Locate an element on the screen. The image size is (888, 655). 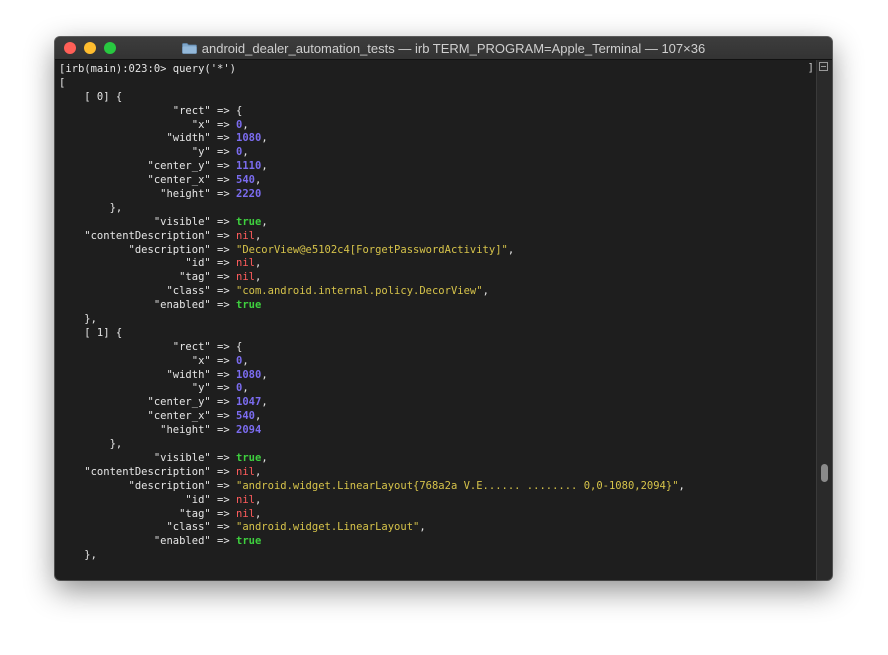
code-text: "y" => is located at coordinates (148, 388).